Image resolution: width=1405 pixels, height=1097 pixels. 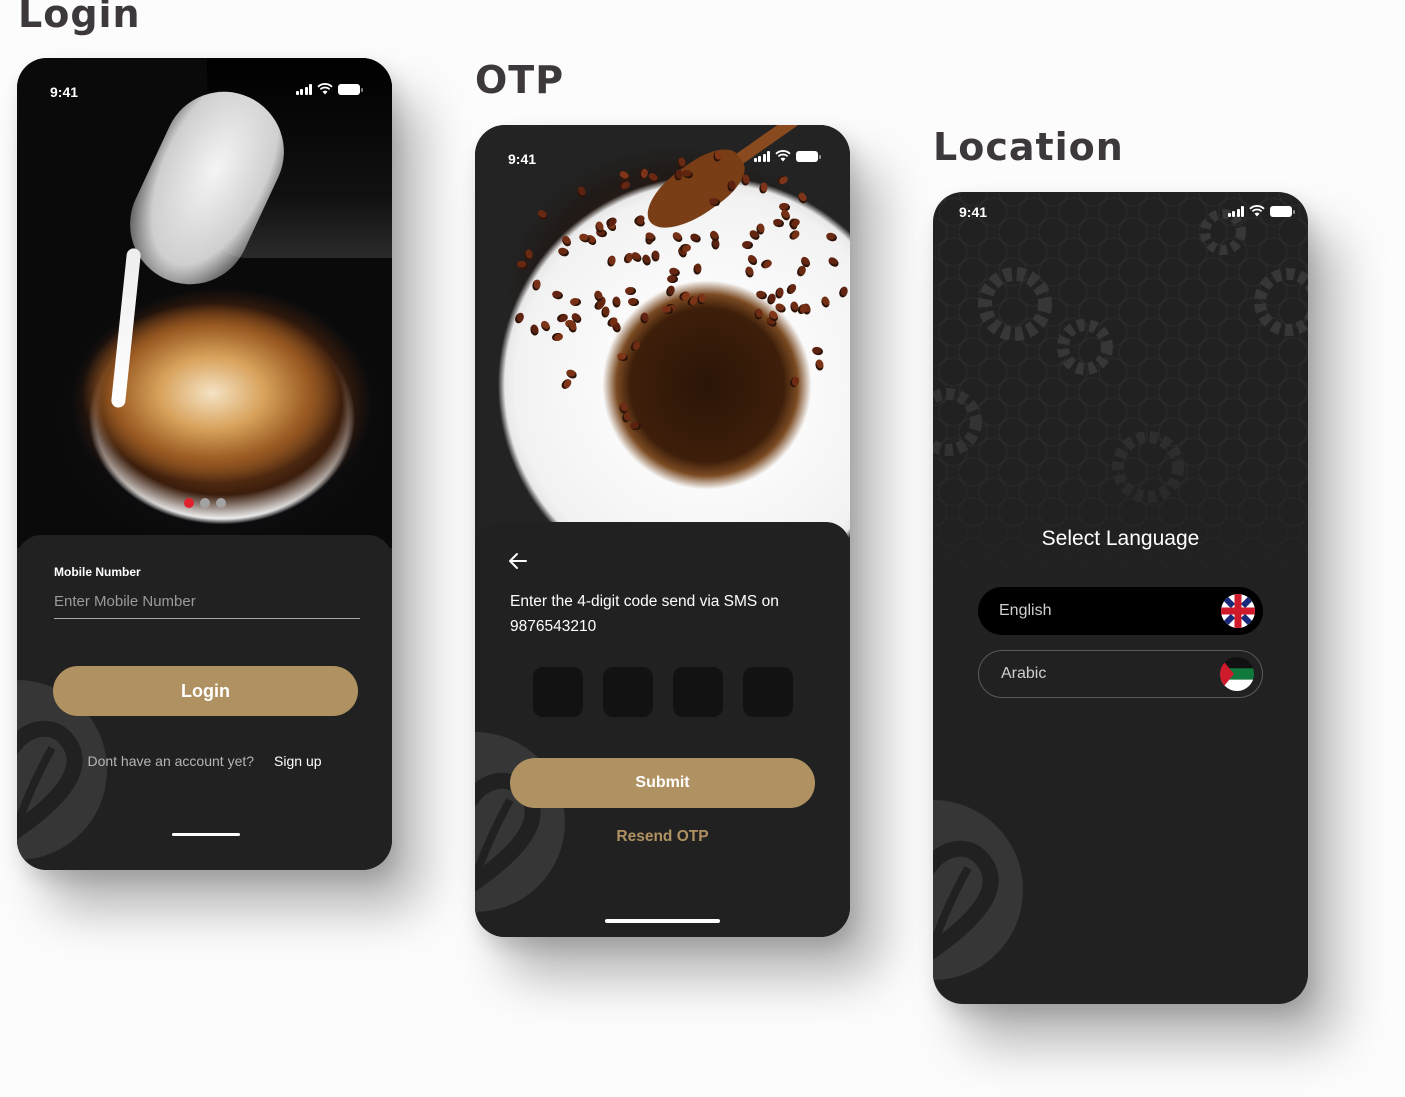 I want to click on signup-link: Sign up, so click(x=297, y=761).